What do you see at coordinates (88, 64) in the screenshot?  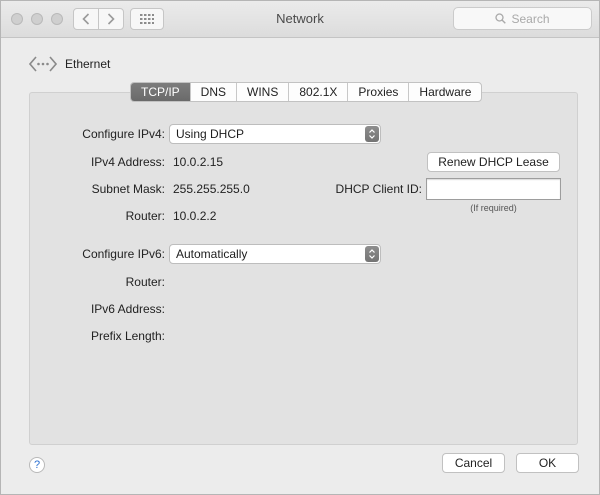 I see `breadcrumb-label: Ethernet` at bounding box center [88, 64].